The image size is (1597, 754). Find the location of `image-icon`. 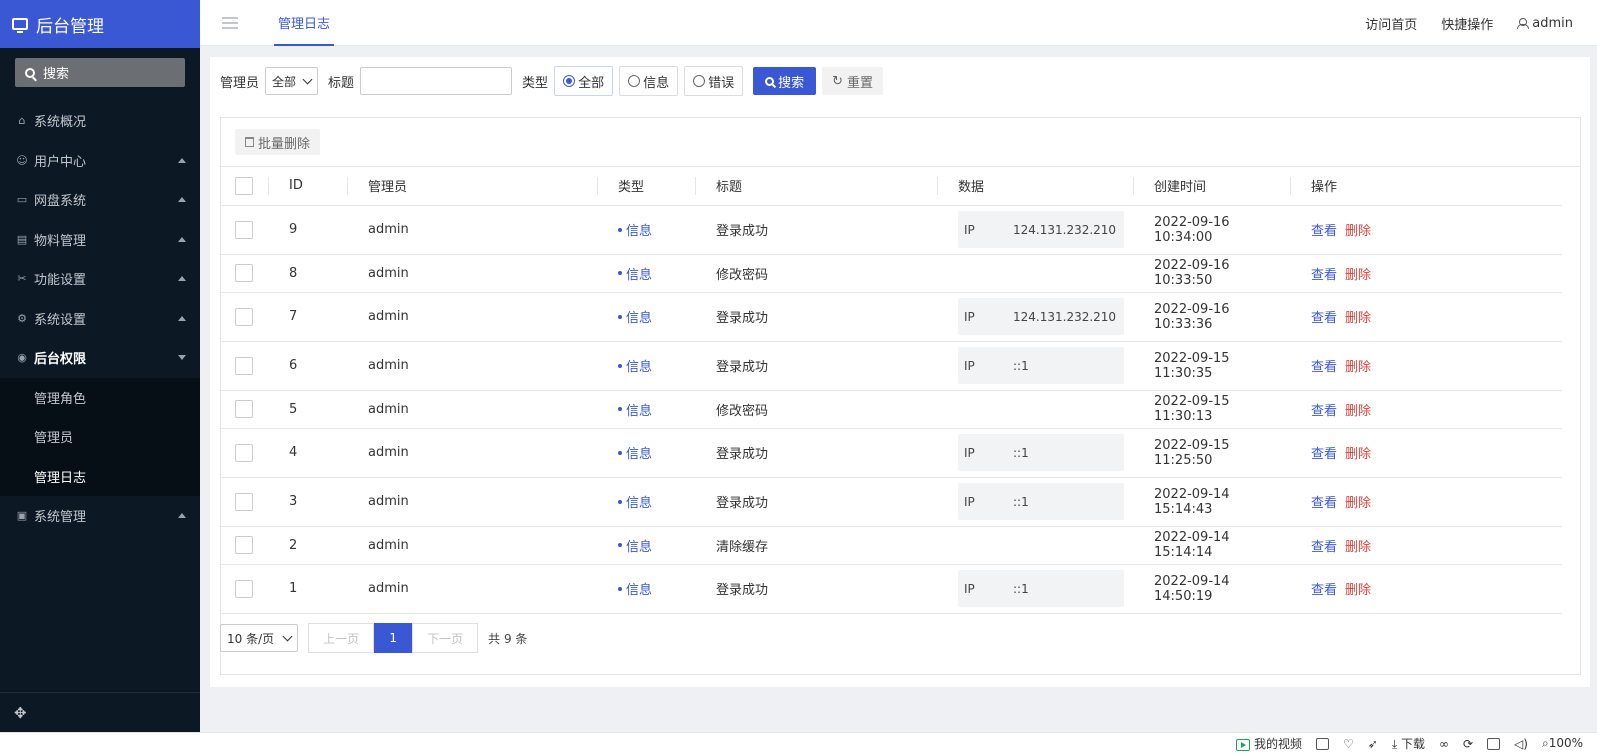

image-icon is located at coordinates (1322, 743).